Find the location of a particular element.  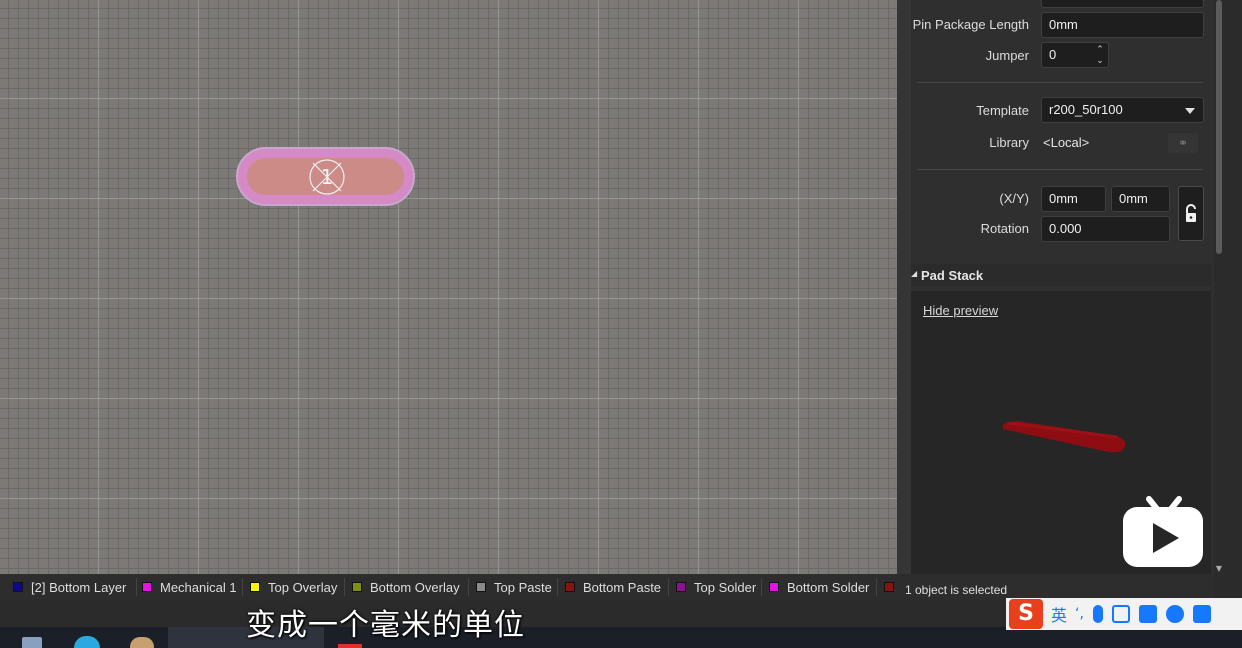

lock-icon is located at coordinates (1191, 213).